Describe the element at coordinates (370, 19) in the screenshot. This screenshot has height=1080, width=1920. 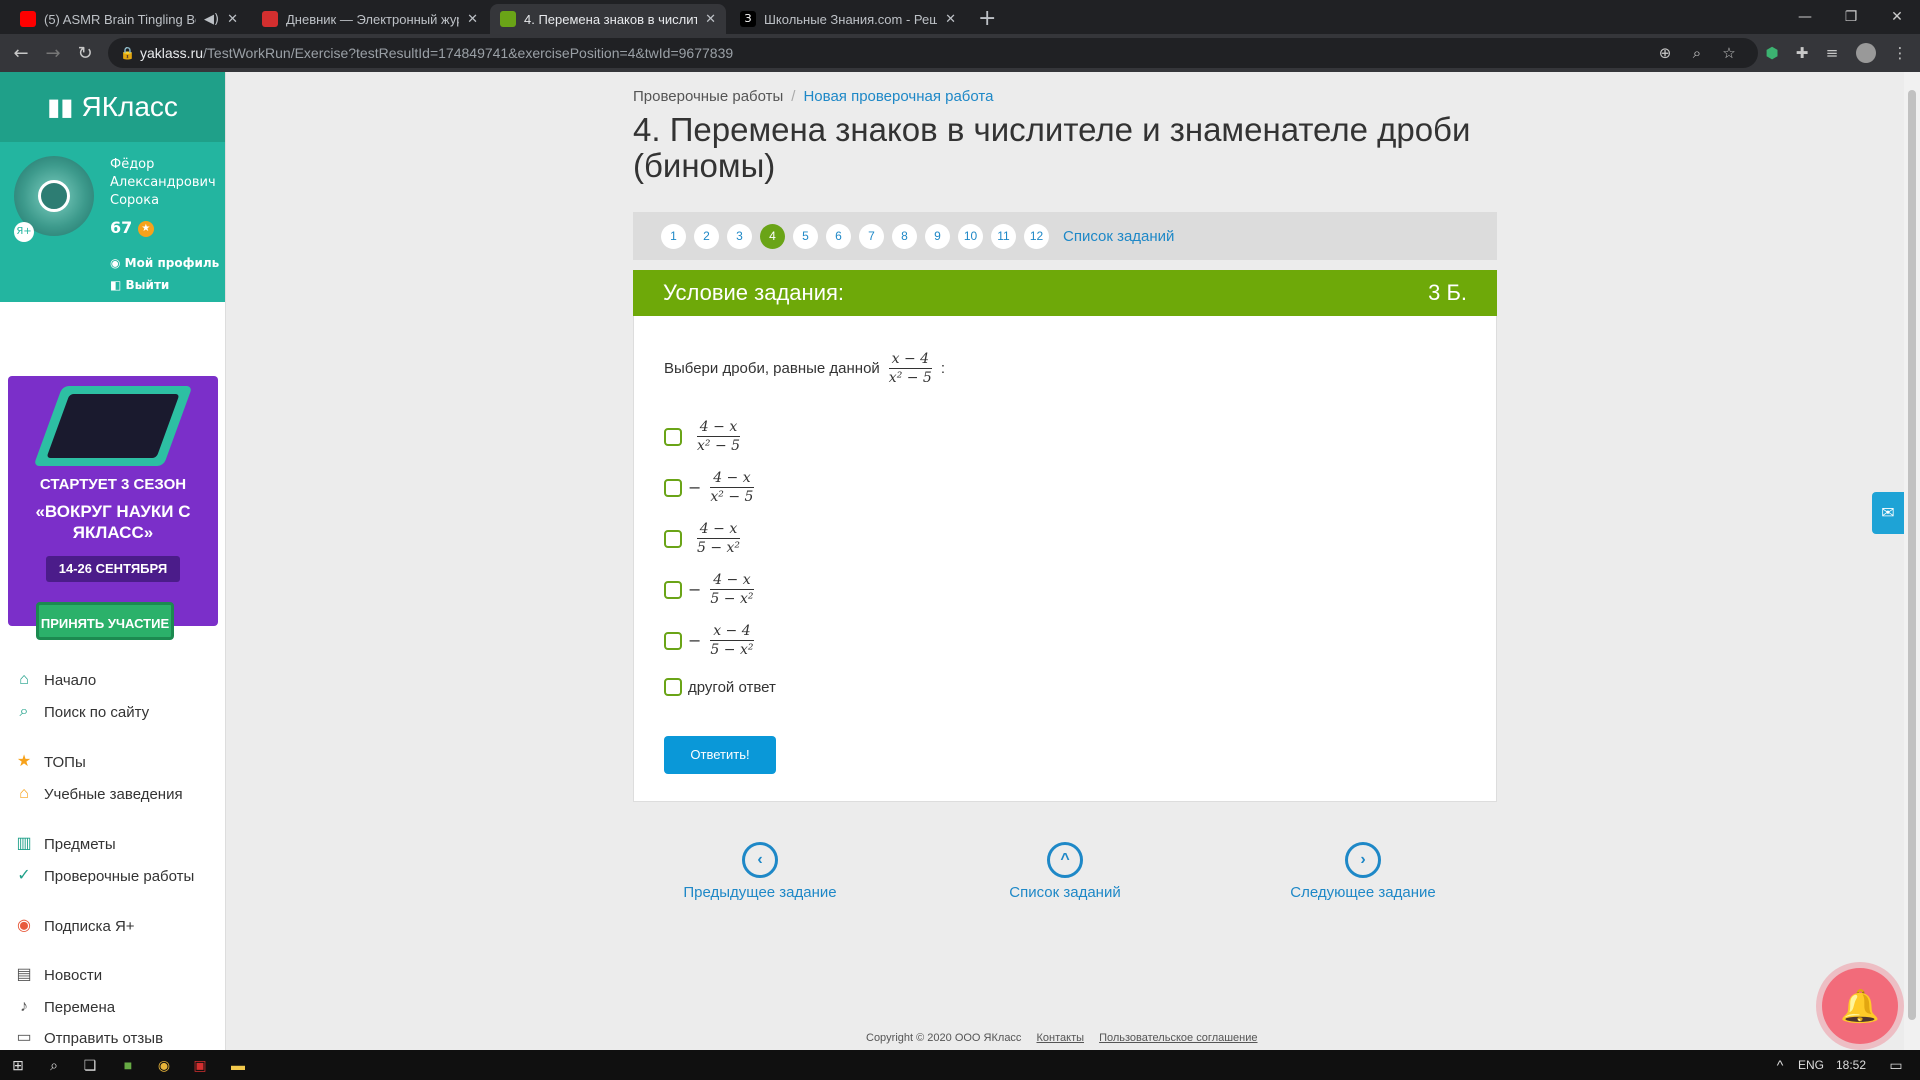
I see `browser-tab: Дневник — Электронный журн ✕` at that location.